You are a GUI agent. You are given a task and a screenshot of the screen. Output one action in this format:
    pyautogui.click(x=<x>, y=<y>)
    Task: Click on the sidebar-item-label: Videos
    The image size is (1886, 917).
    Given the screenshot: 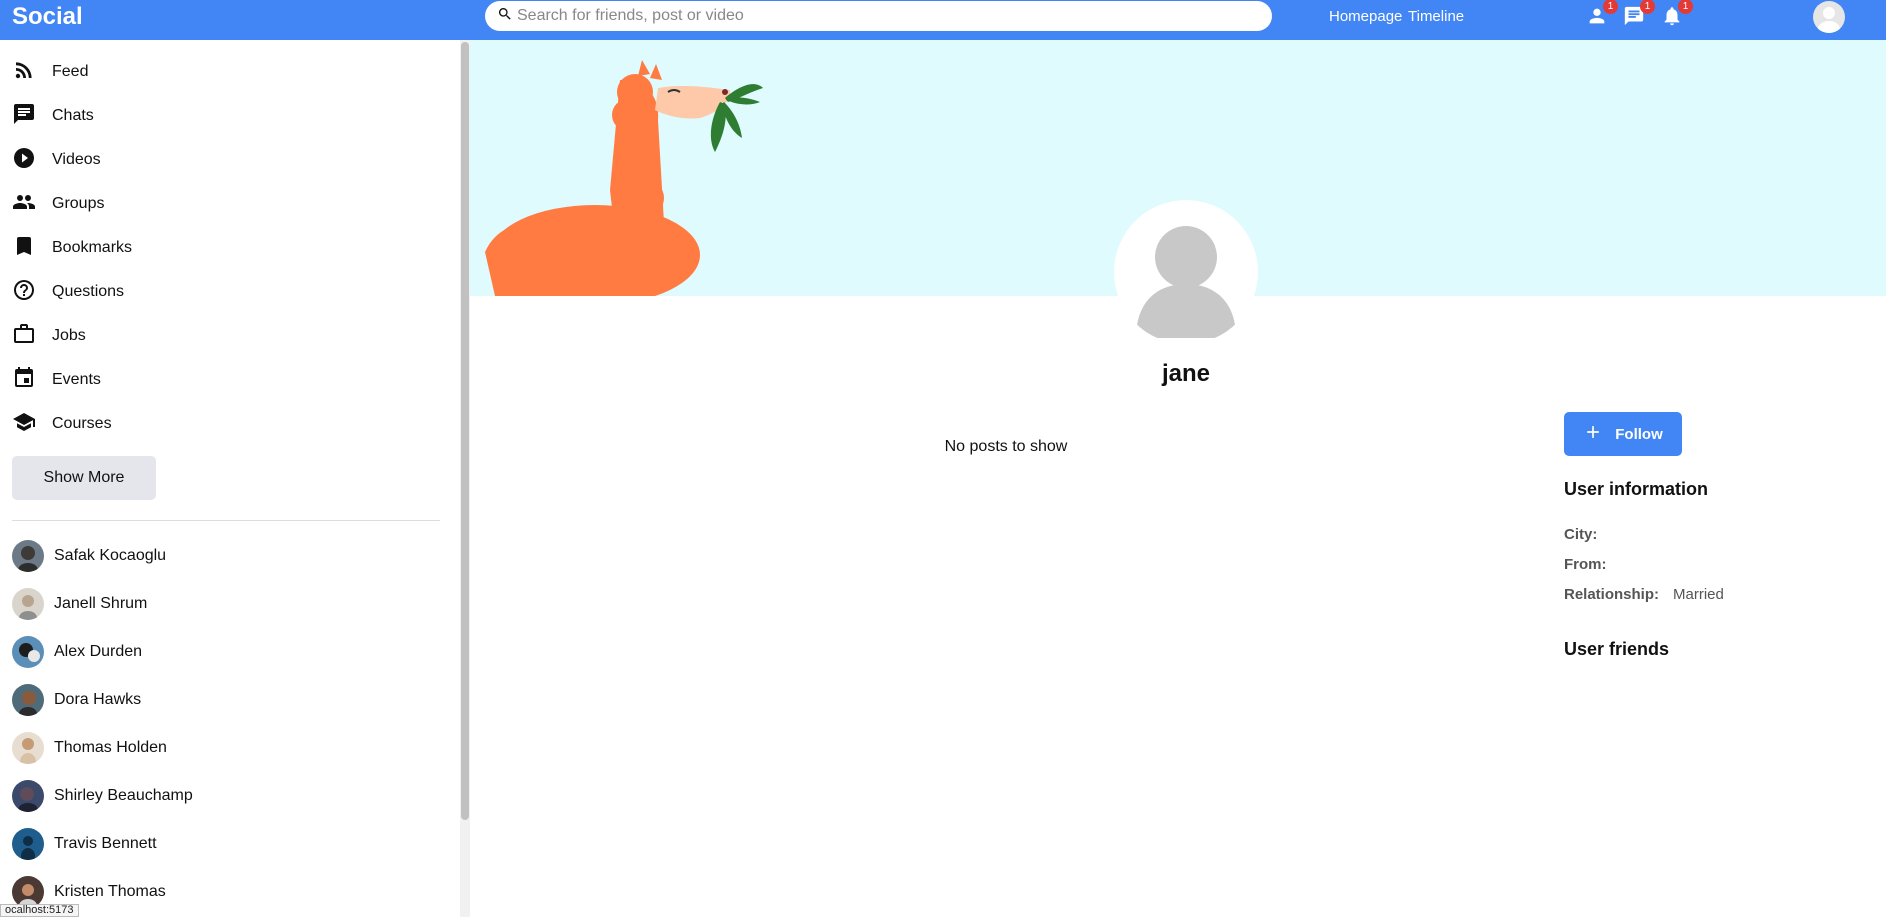 What is the action you would take?
    pyautogui.click(x=76, y=159)
    